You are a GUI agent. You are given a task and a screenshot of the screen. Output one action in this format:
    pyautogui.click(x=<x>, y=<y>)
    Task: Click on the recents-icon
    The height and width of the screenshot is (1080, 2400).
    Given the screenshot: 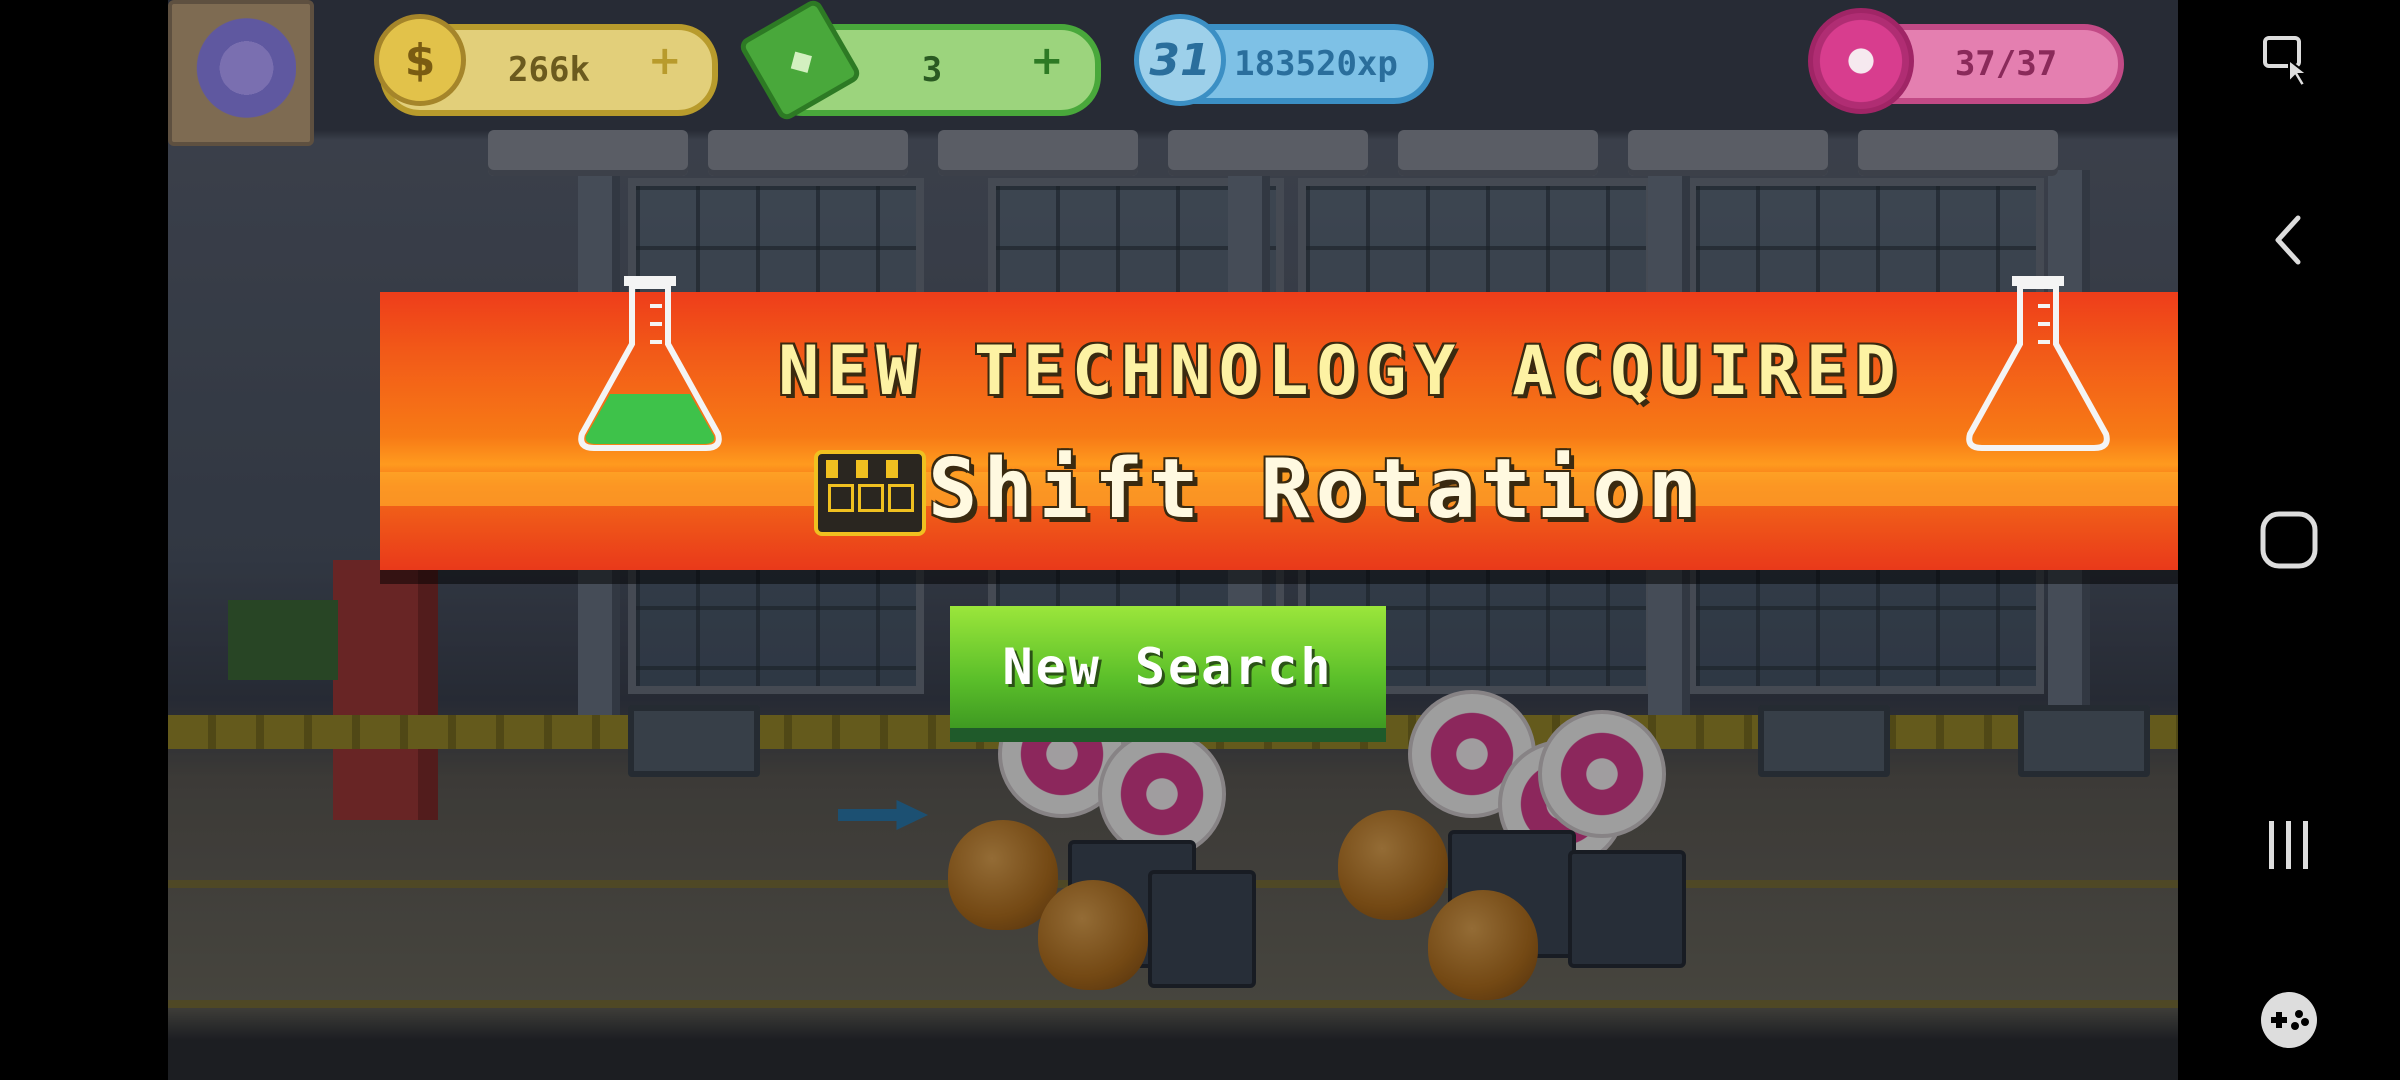 What is the action you would take?
    pyautogui.click(x=2288, y=845)
    